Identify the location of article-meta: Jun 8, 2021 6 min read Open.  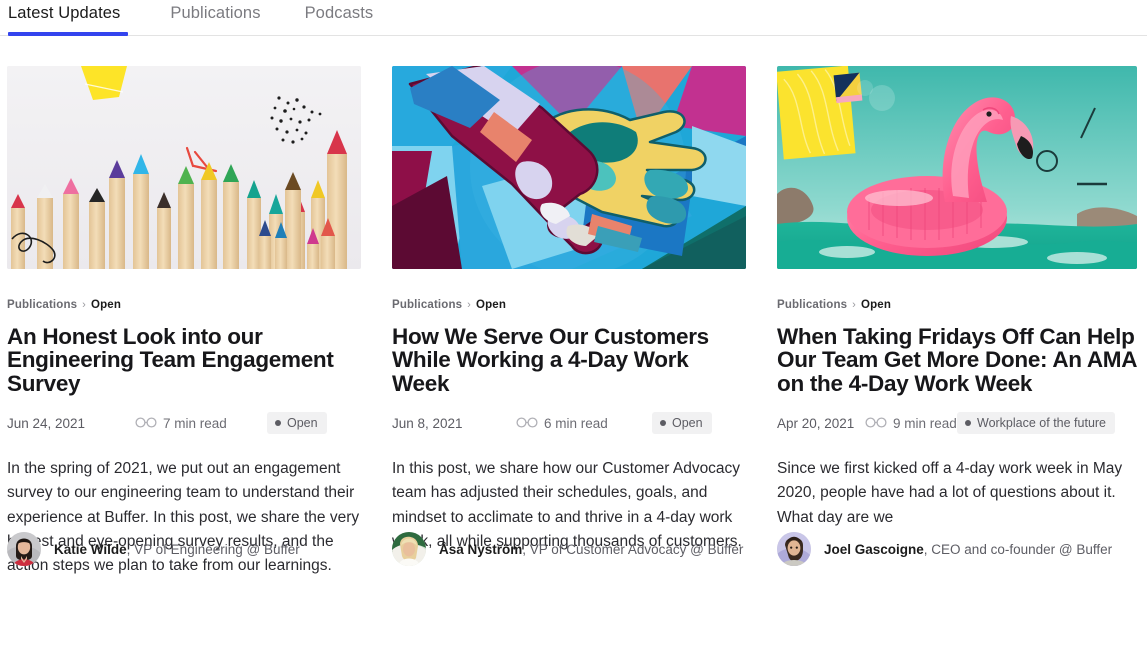
(569, 423).